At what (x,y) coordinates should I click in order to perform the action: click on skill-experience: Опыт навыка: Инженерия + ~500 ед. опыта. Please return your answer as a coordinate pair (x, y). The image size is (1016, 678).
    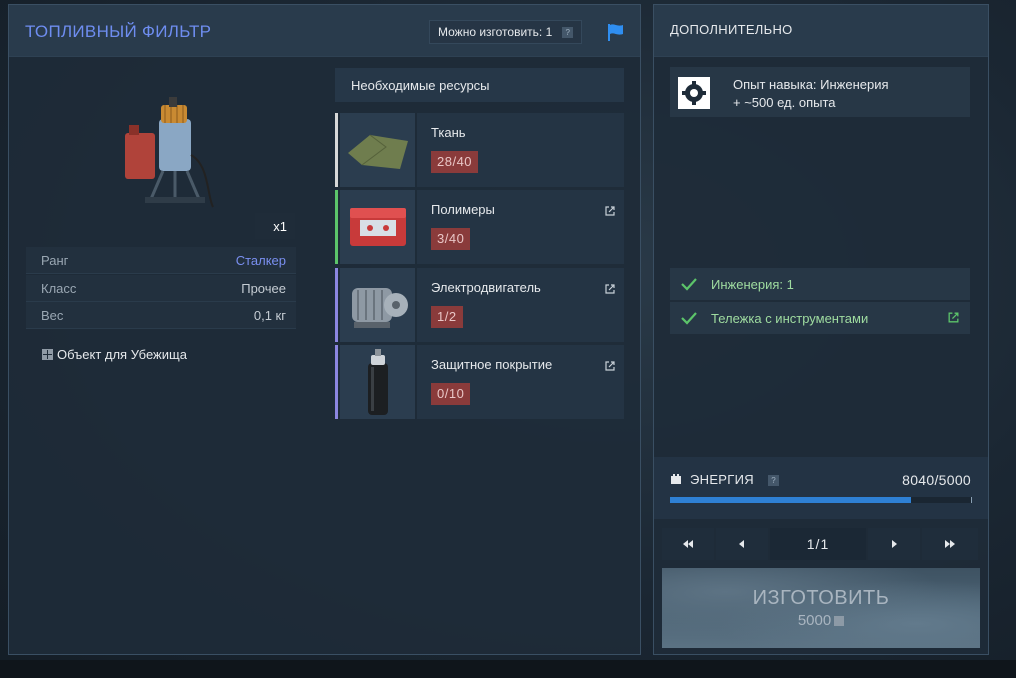
    Looking at the image, I should click on (820, 92).